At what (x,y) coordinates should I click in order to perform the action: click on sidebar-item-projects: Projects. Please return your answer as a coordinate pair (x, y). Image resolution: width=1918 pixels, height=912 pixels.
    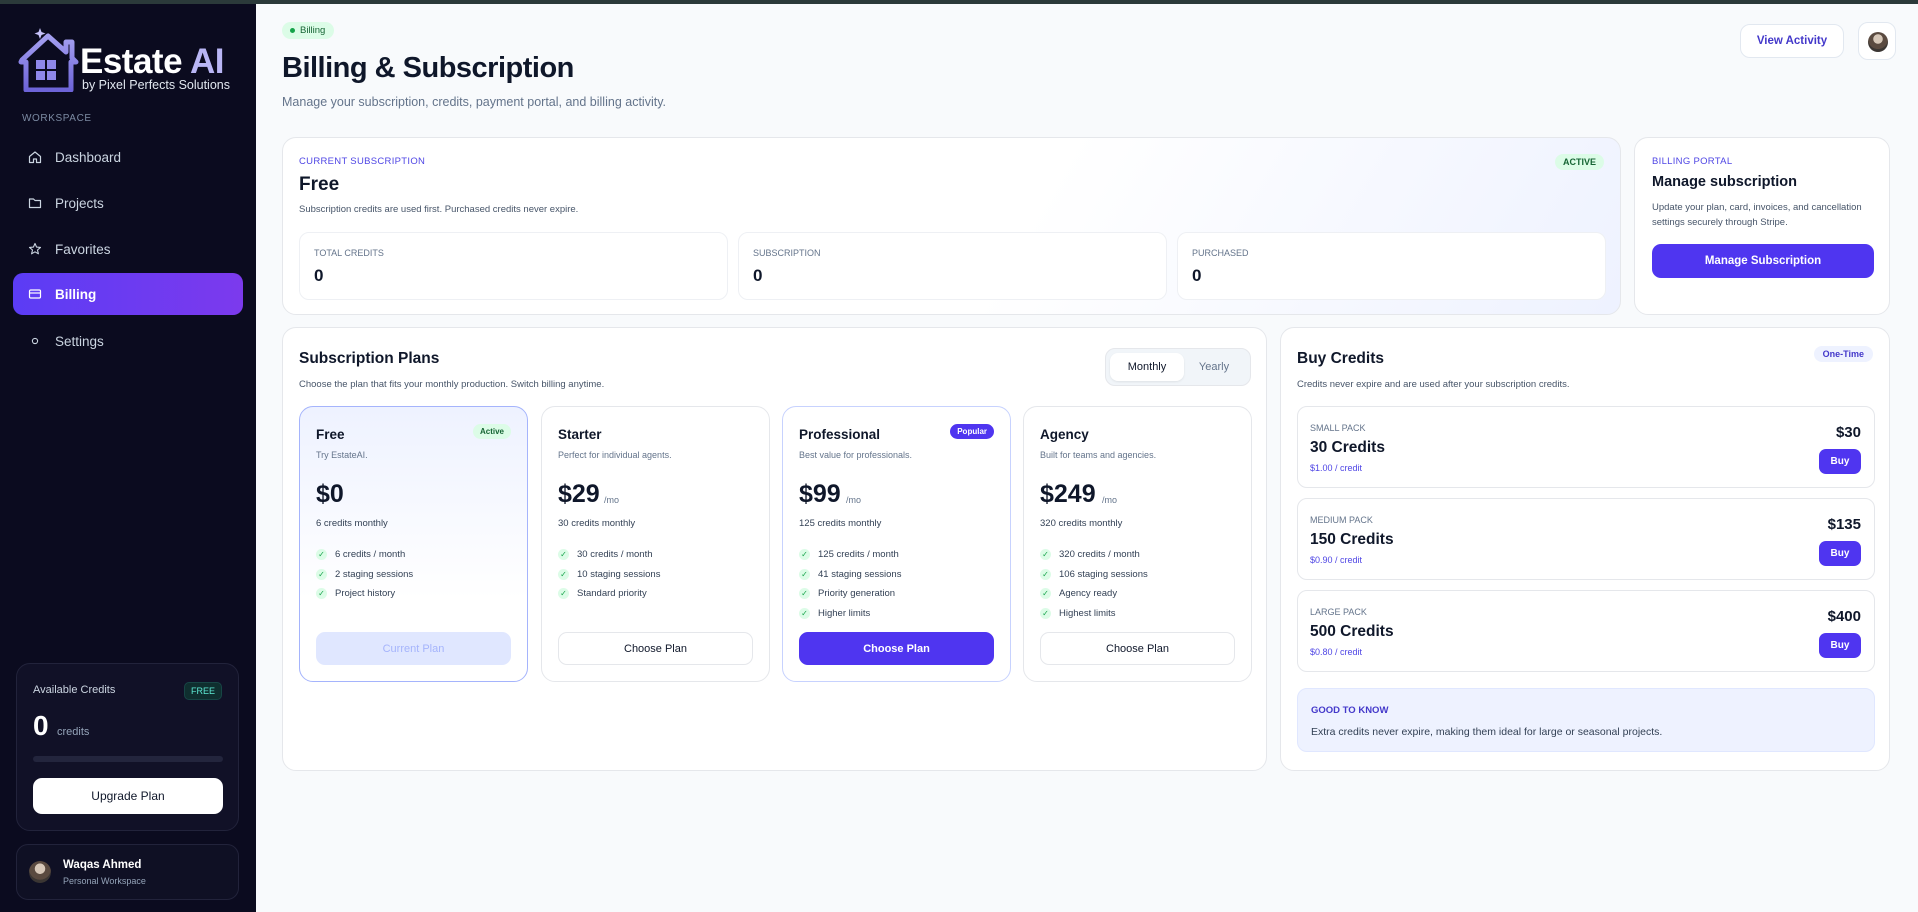
    Looking at the image, I should click on (128, 203).